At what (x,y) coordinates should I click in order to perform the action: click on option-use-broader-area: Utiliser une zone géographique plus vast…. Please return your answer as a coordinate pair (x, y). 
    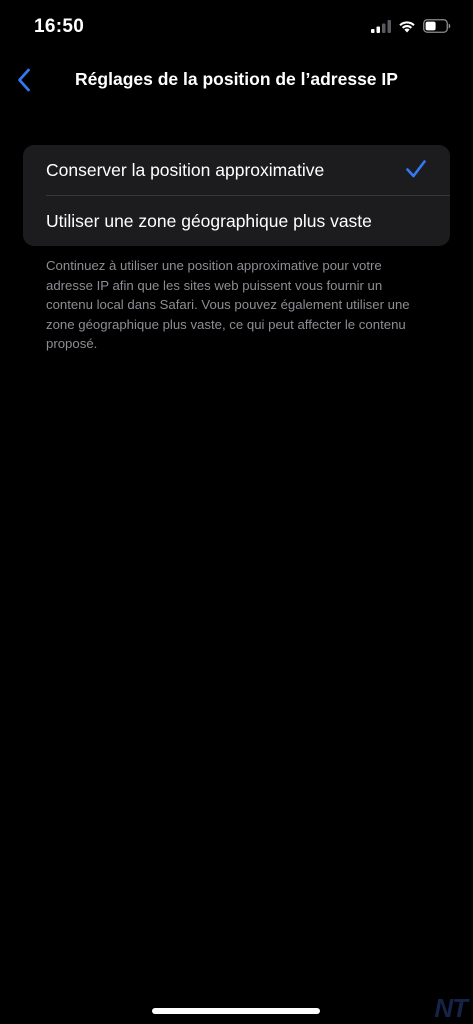
    Looking at the image, I should click on (236, 221).